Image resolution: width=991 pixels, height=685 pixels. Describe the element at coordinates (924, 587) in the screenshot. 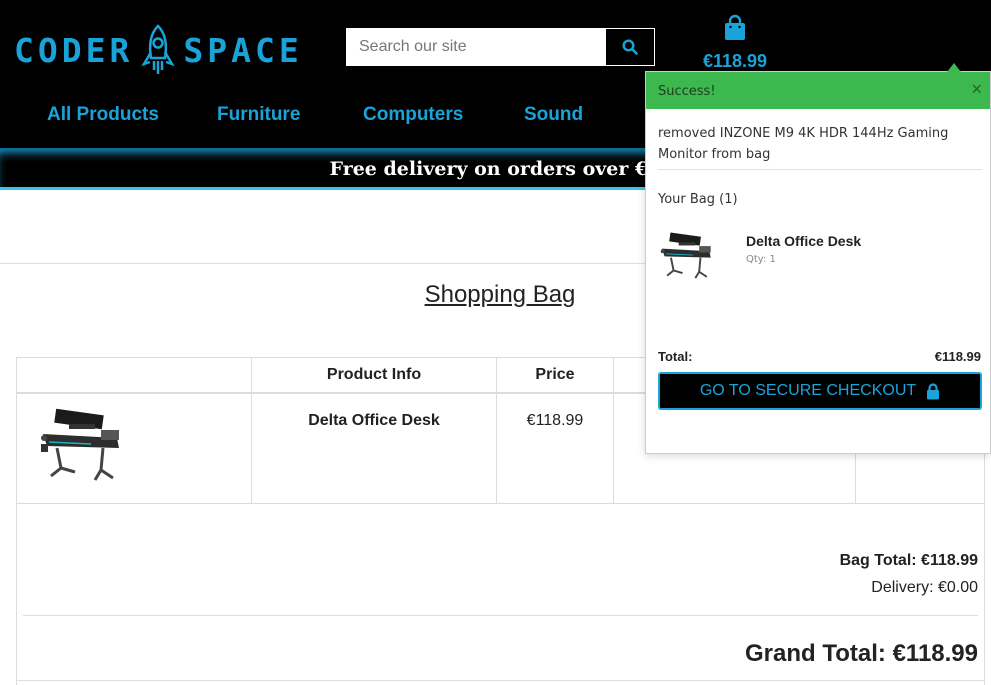

I see `delivery-cost: Delivery: €0.00` at that location.